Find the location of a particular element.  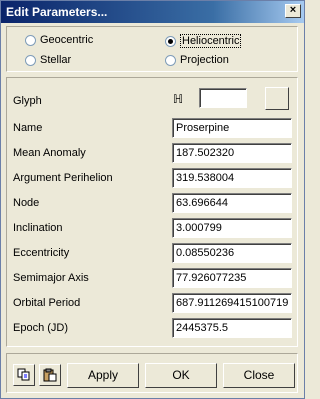

semimajor-axis-field: 77.926077235 is located at coordinates (232, 278).